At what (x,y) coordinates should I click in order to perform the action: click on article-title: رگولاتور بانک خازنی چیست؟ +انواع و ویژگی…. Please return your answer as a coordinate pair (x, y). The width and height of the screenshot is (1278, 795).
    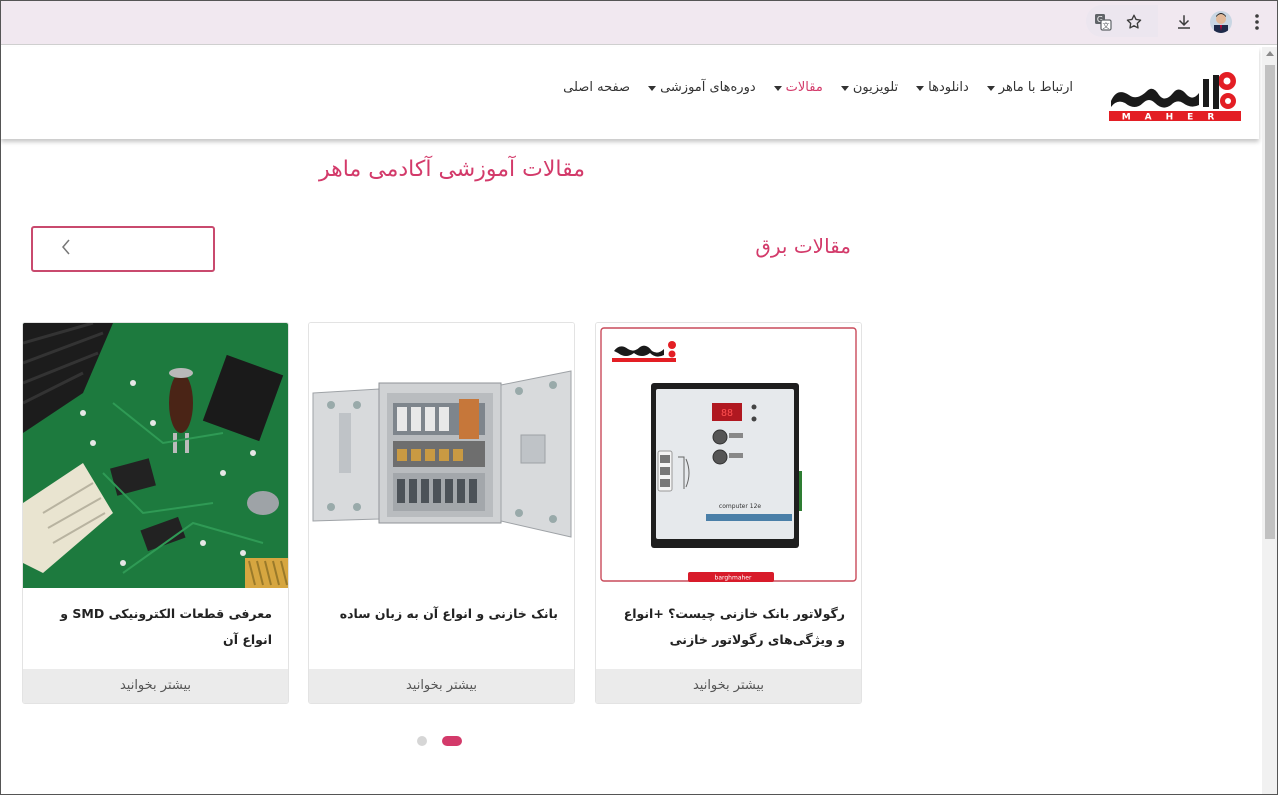
    Looking at the image, I should click on (728, 627).